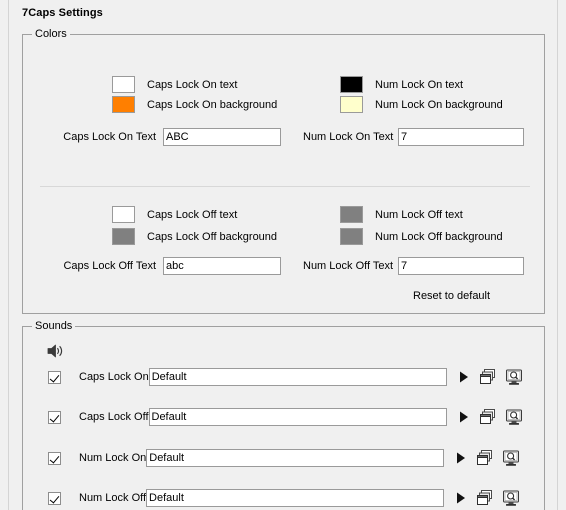 The image size is (566, 510). Describe the element at coordinates (222, 266) in the screenshot. I see `caps-lock-off-text-input` at that location.